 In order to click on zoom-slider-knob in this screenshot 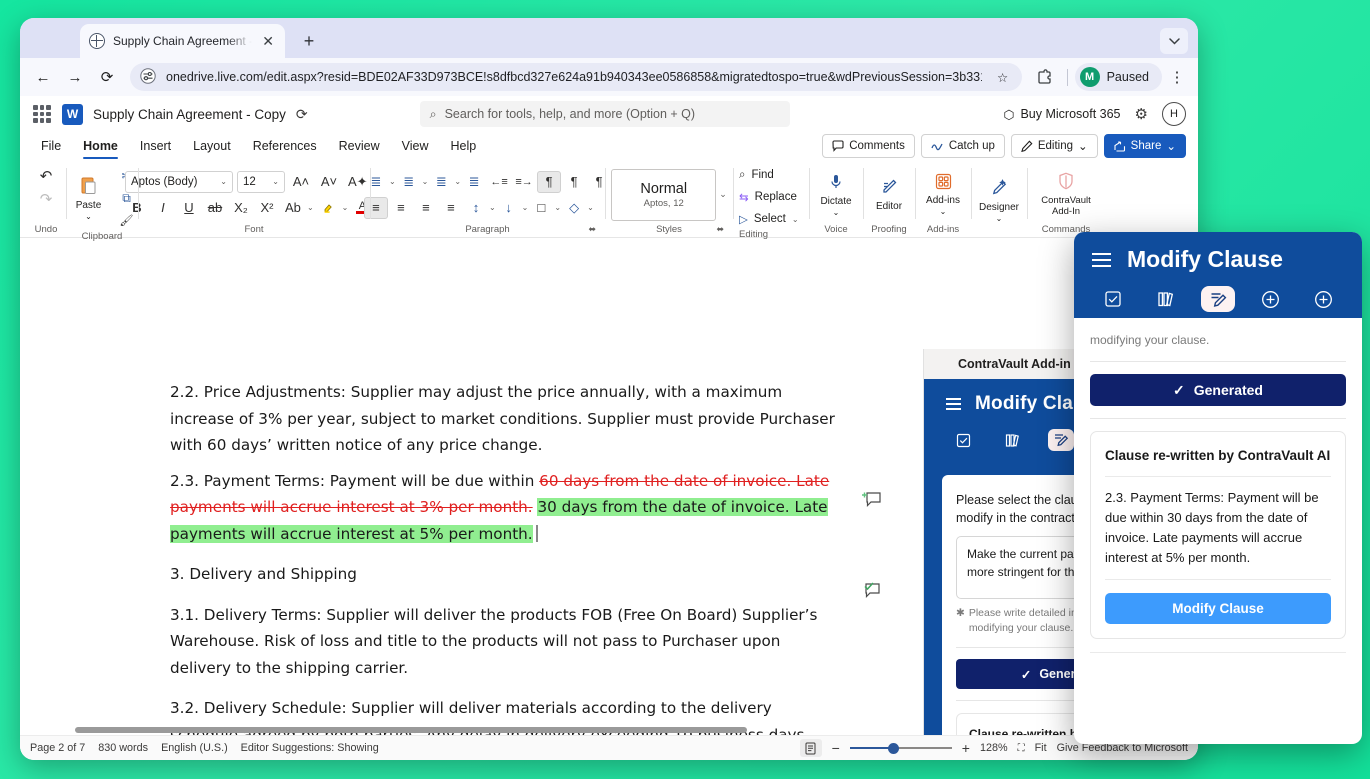, I will do `click(893, 748)`.